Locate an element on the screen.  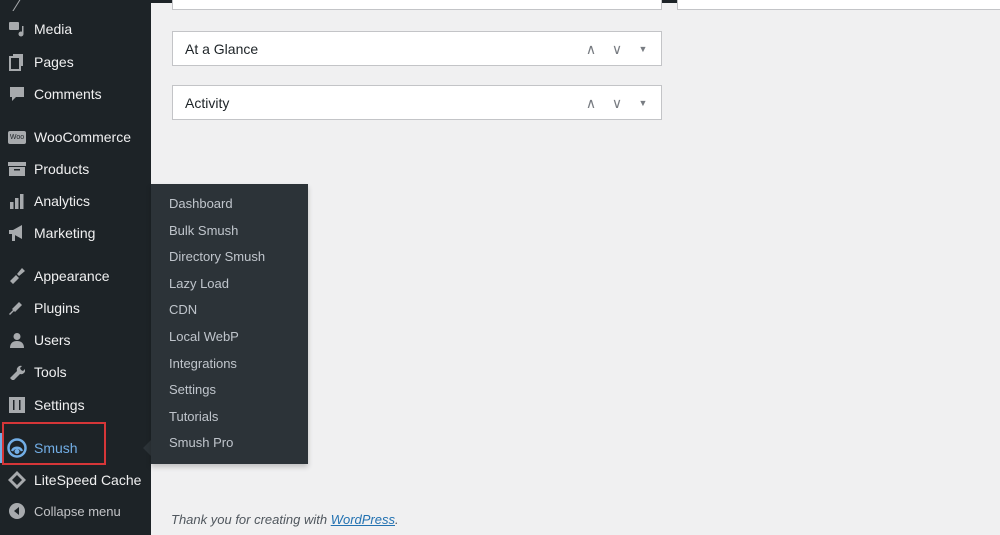
sidebar-item-plugins: Plugins is located at coordinates (75, 308).